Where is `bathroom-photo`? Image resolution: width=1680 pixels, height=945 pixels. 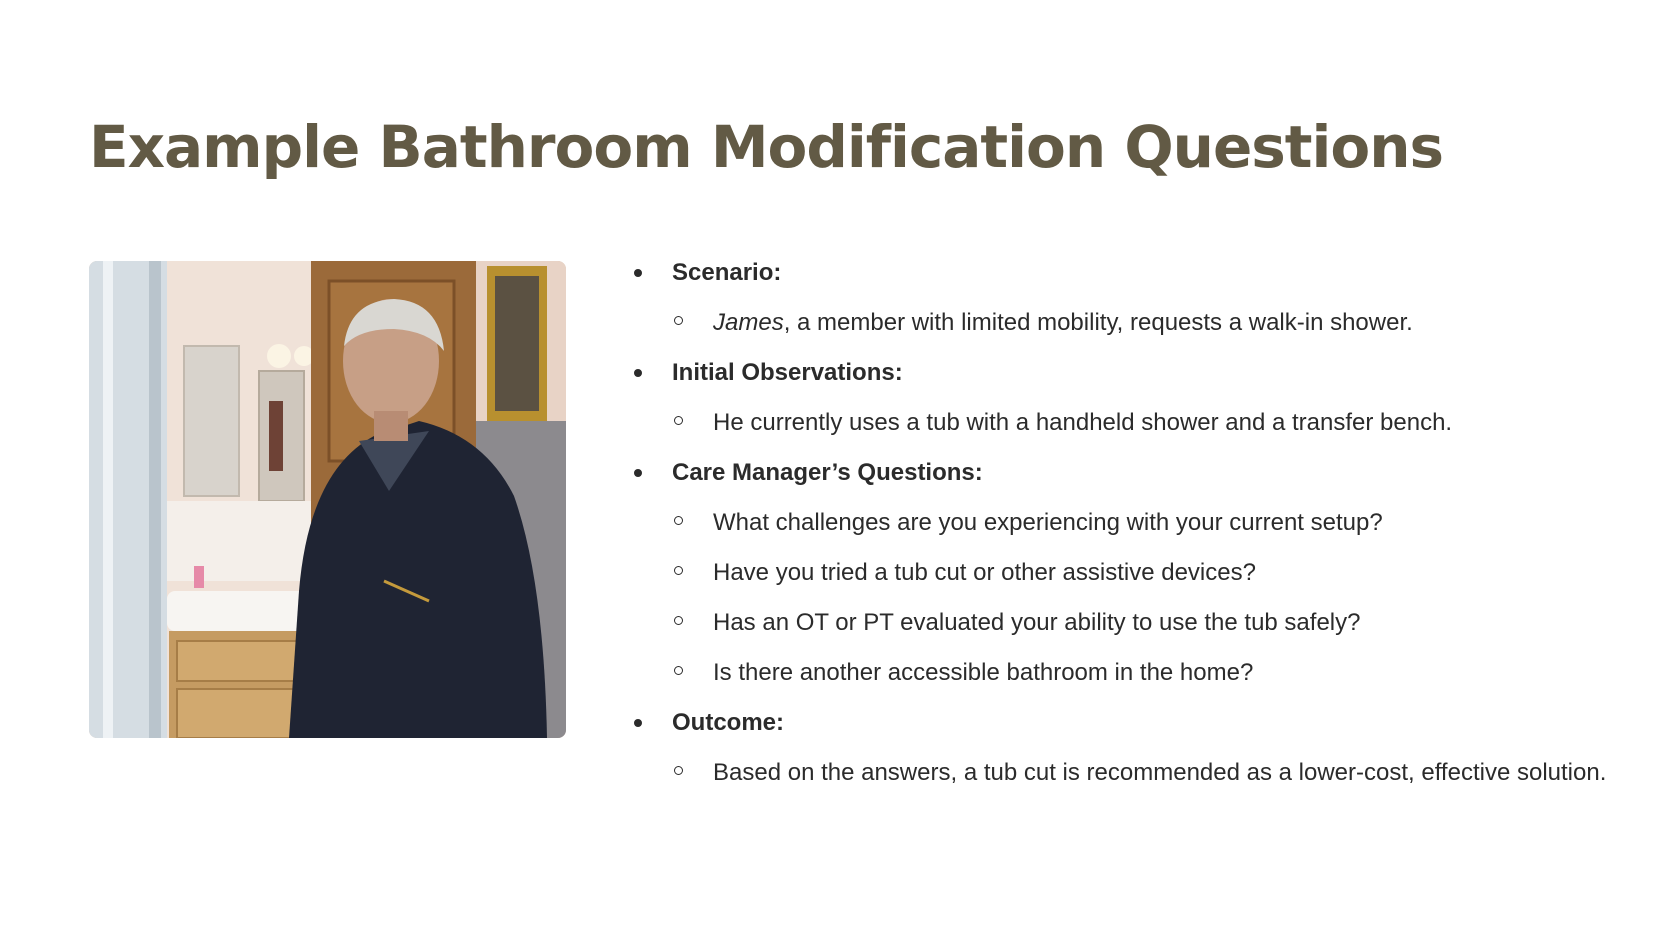
bathroom-photo is located at coordinates (327, 499).